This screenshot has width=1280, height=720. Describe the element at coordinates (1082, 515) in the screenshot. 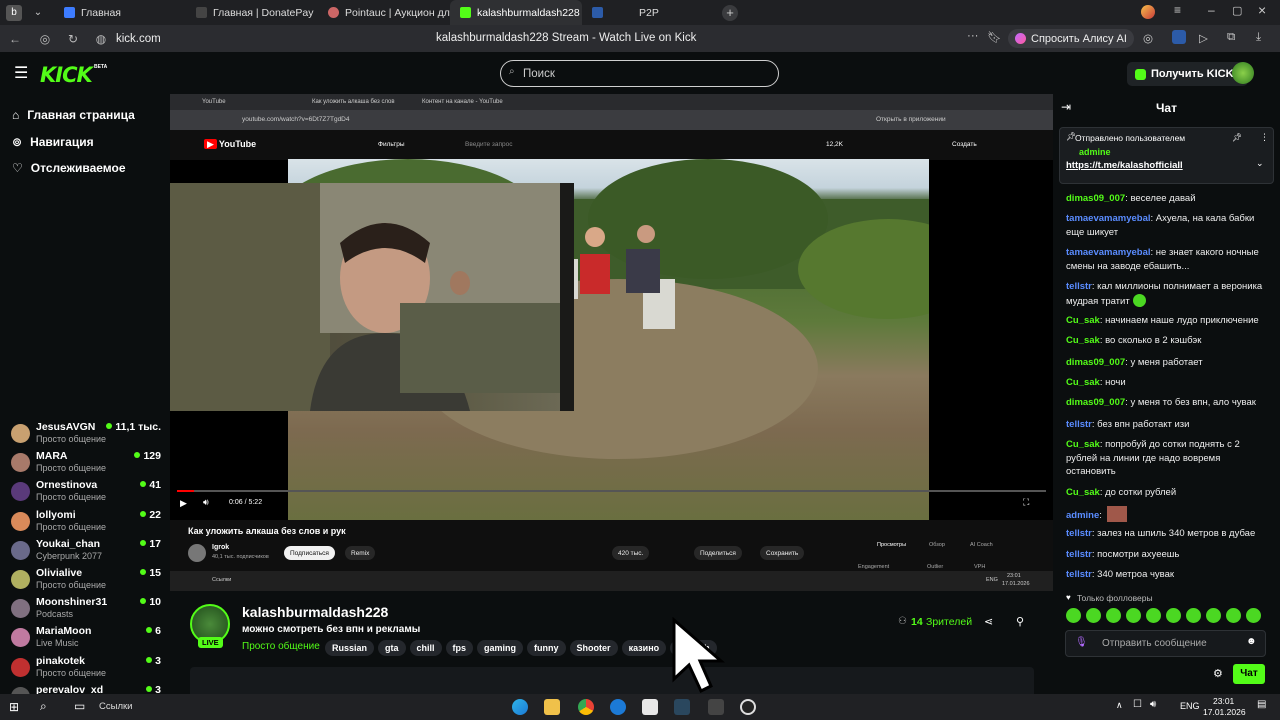

I see `chat-username: admine` at that location.